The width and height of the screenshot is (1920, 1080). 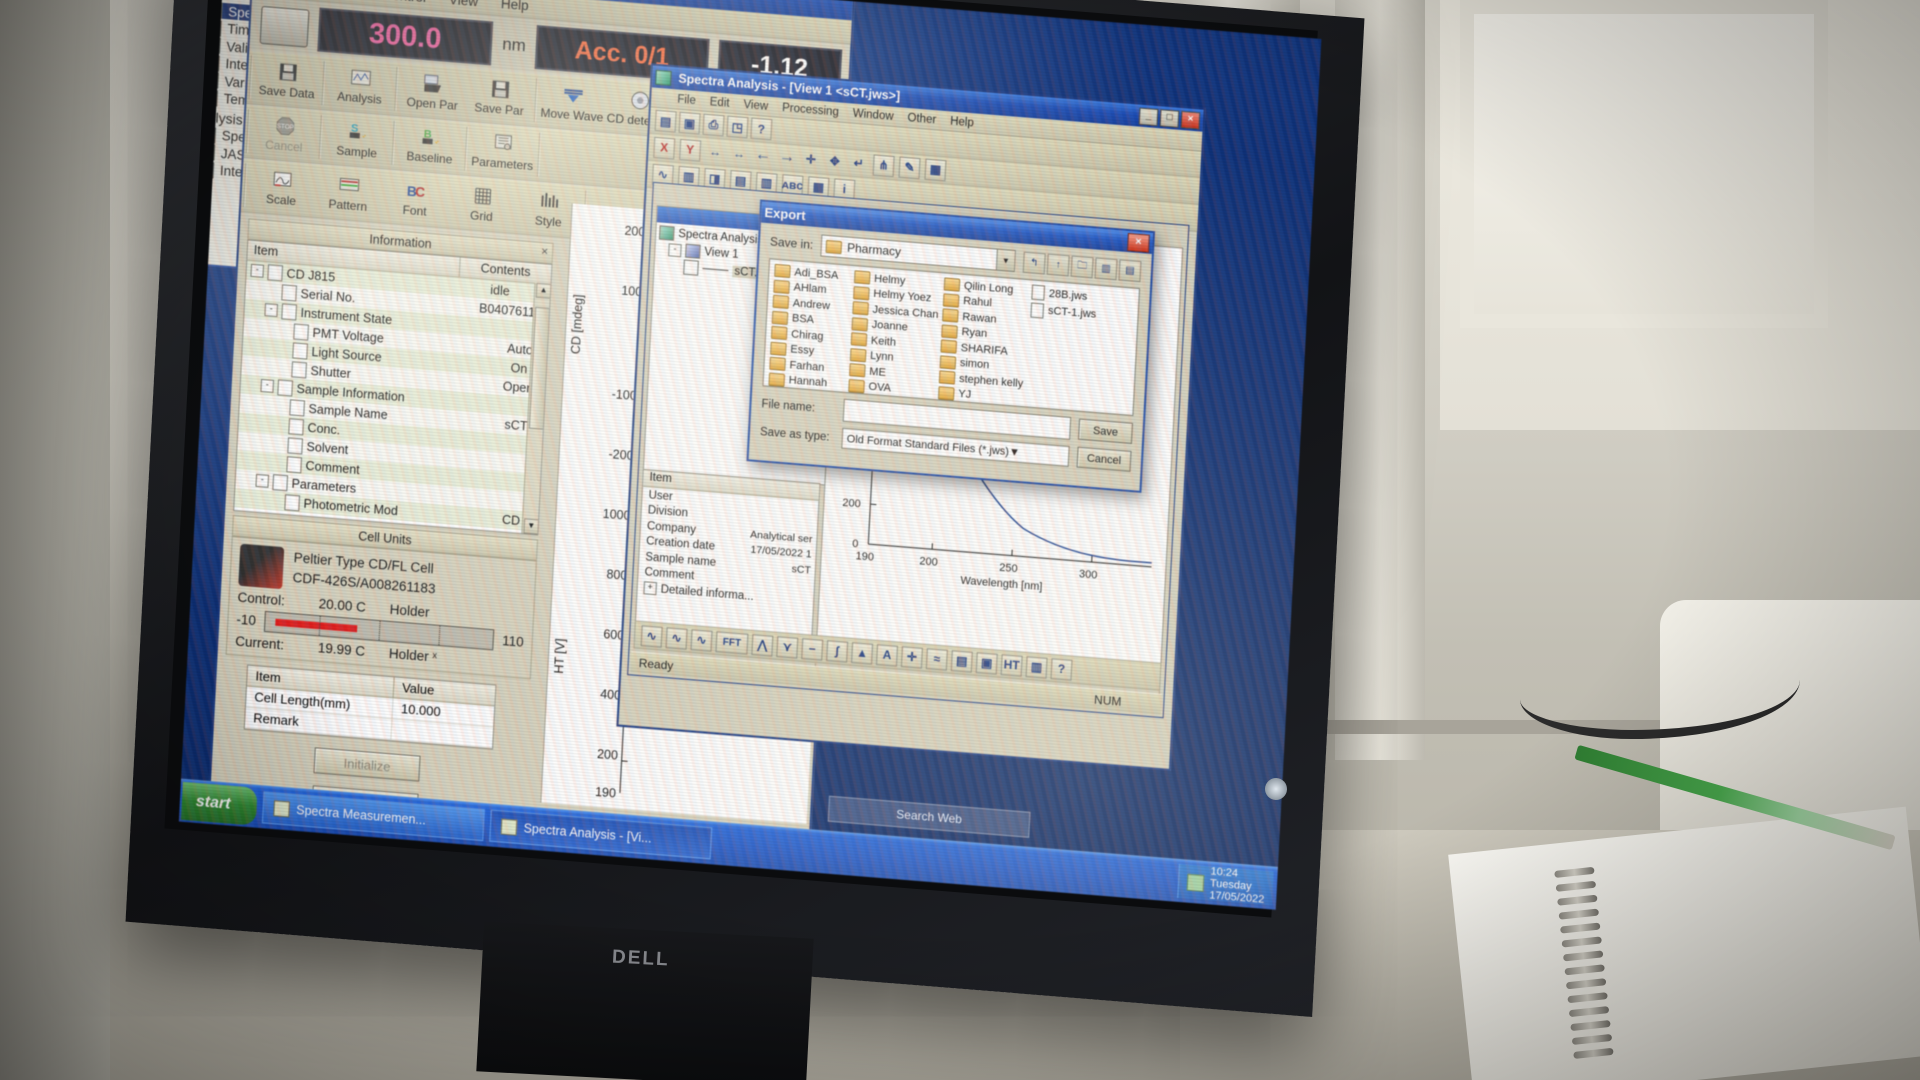 What do you see at coordinates (1104, 459) in the screenshot?
I see `cancel-button: Cancel` at bounding box center [1104, 459].